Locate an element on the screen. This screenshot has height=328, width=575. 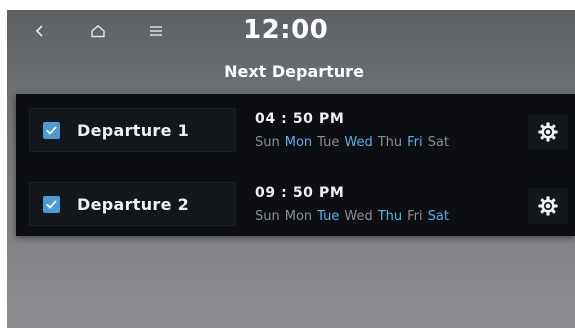
home-icon is located at coordinates (98, 31).